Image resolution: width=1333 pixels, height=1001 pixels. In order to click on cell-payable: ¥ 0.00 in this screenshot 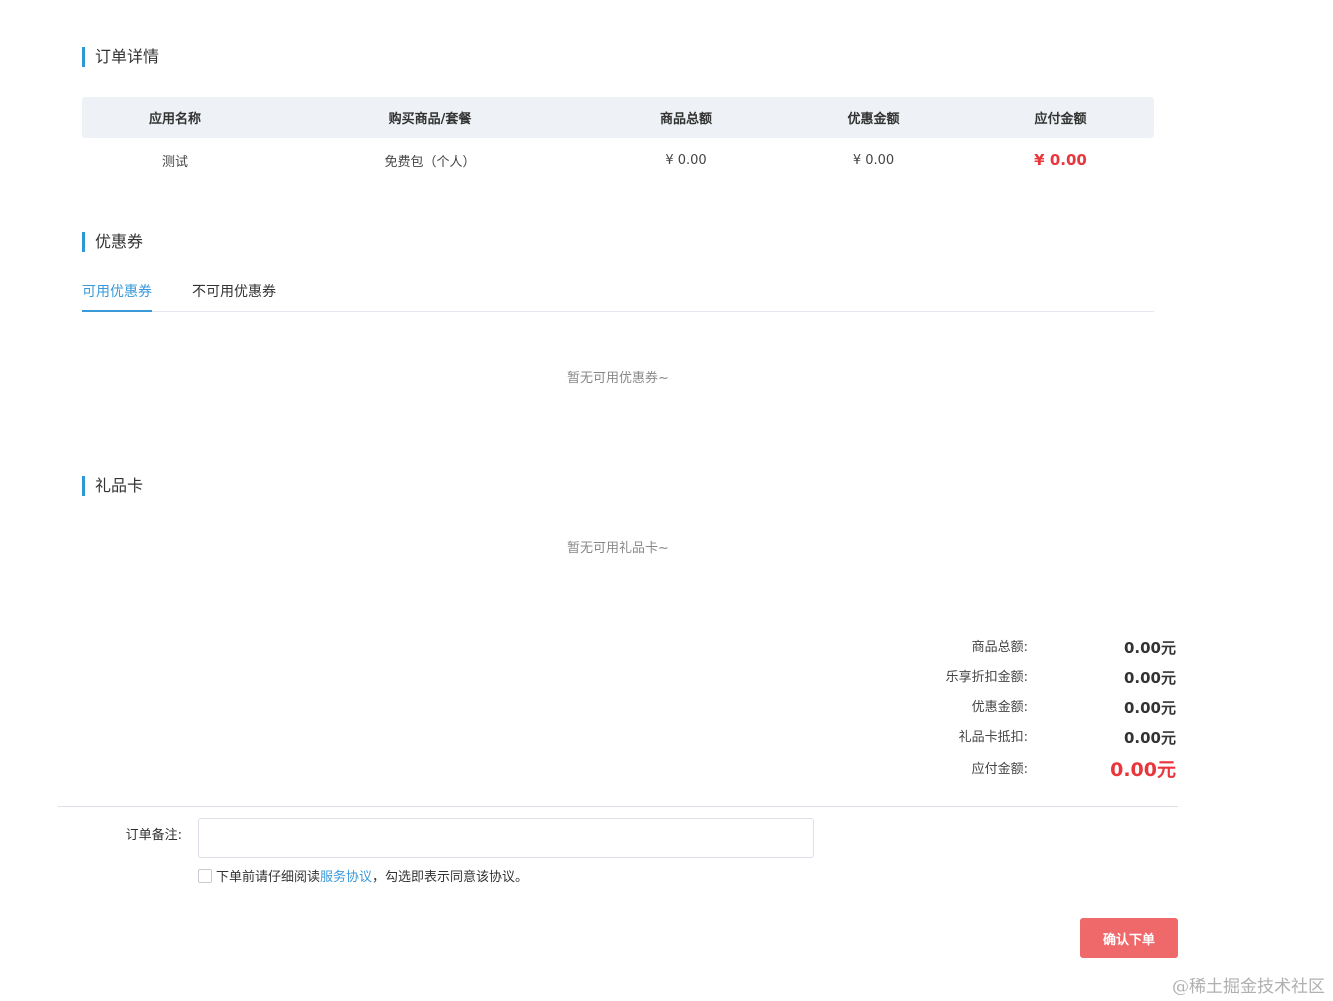, I will do `click(1060, 160)`.